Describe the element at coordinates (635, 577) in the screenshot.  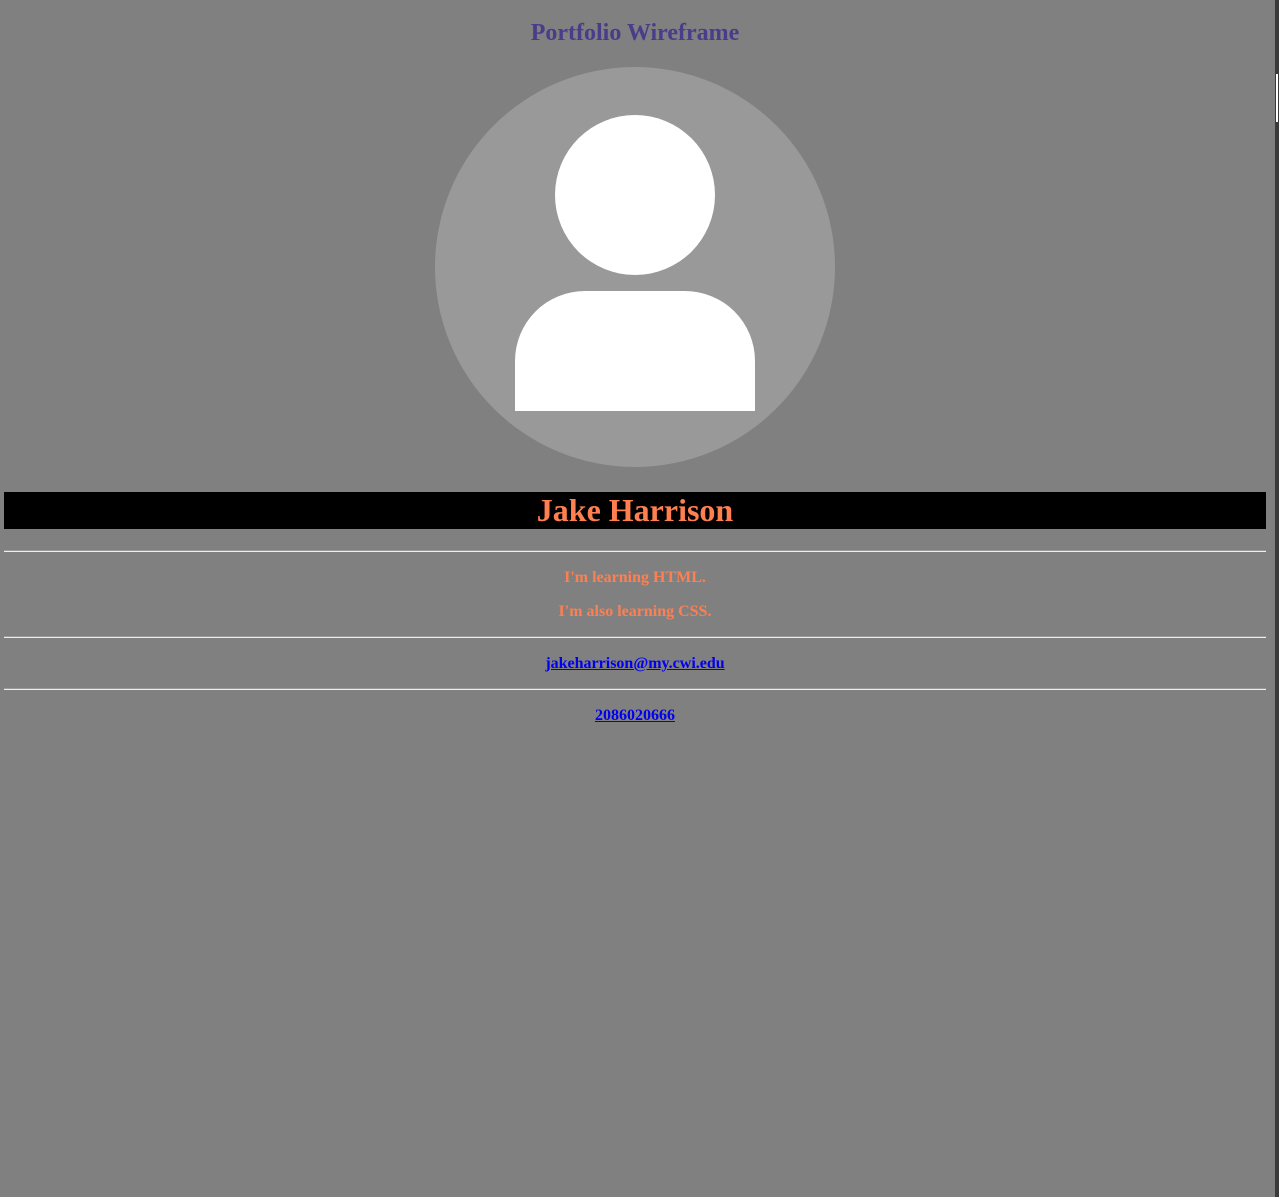
I see `about-line-html: I'm learning HTML.` at that location.